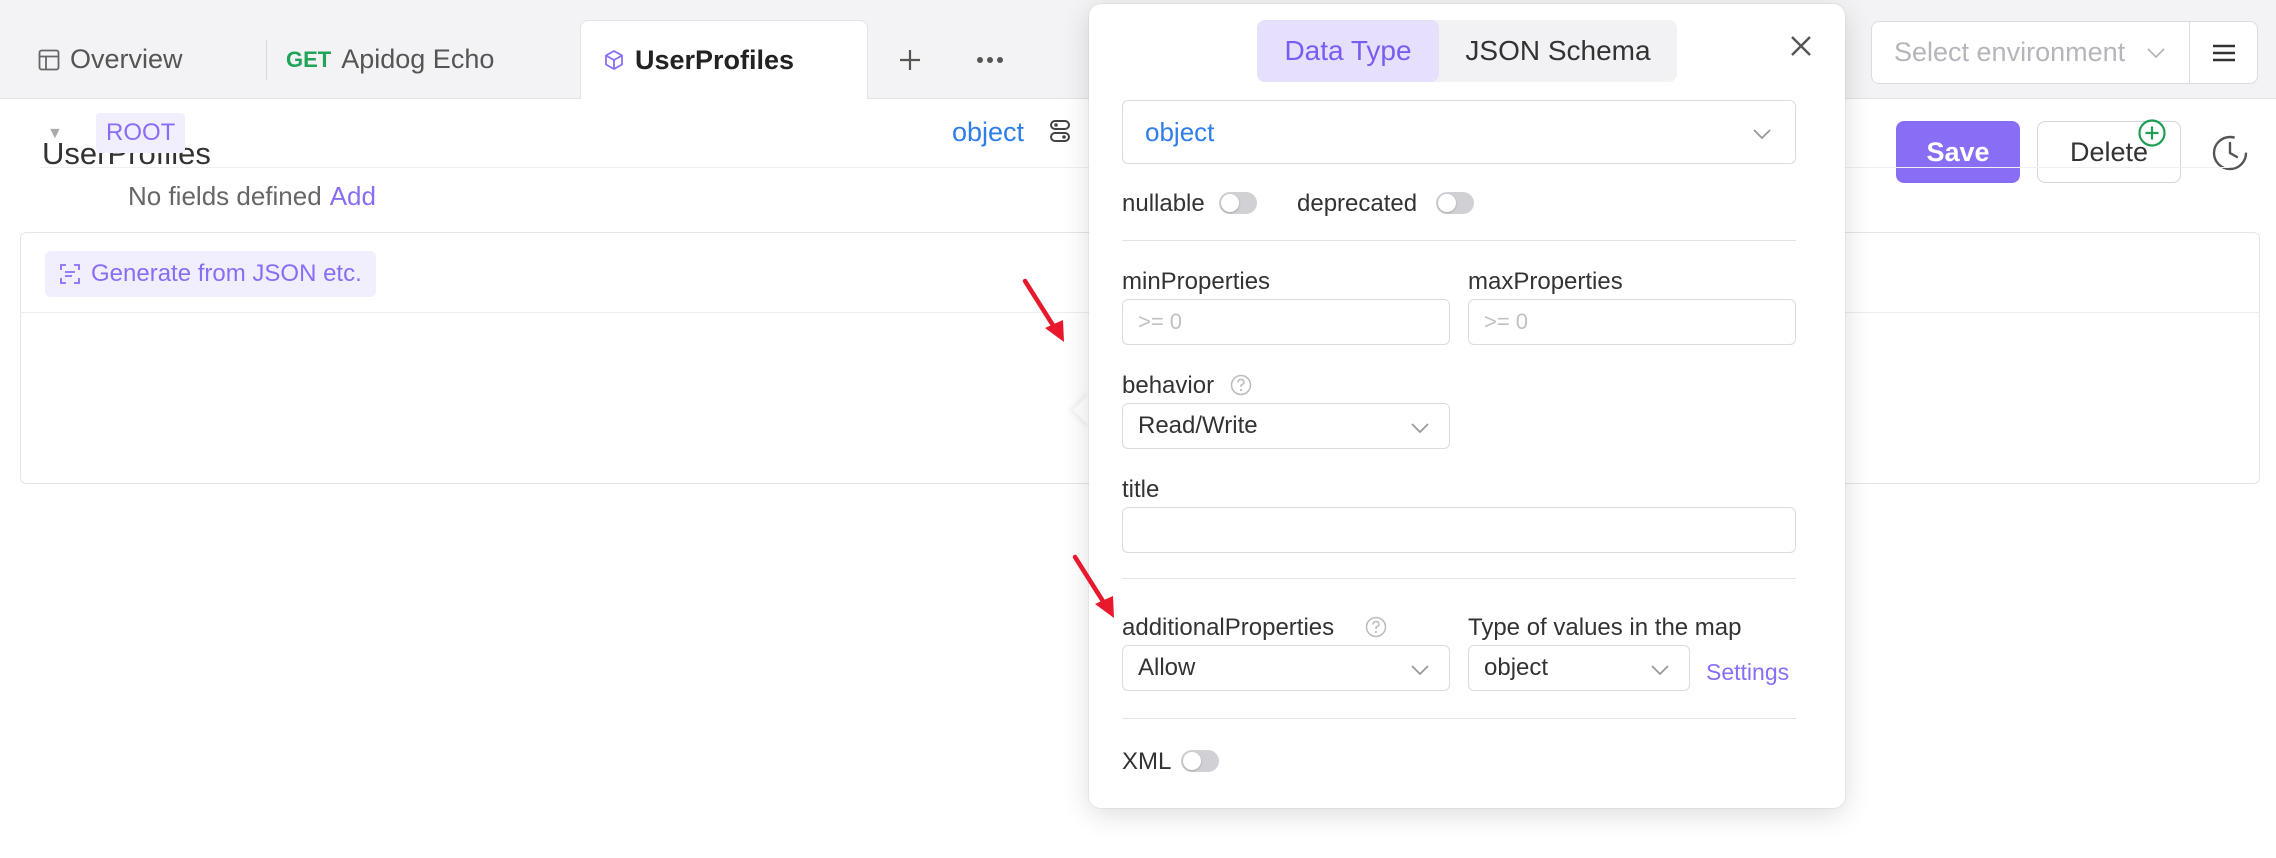 The width and height of the screenshot is (2276, 858). I want to click on http-method-badge: GET, so click(309, 59).